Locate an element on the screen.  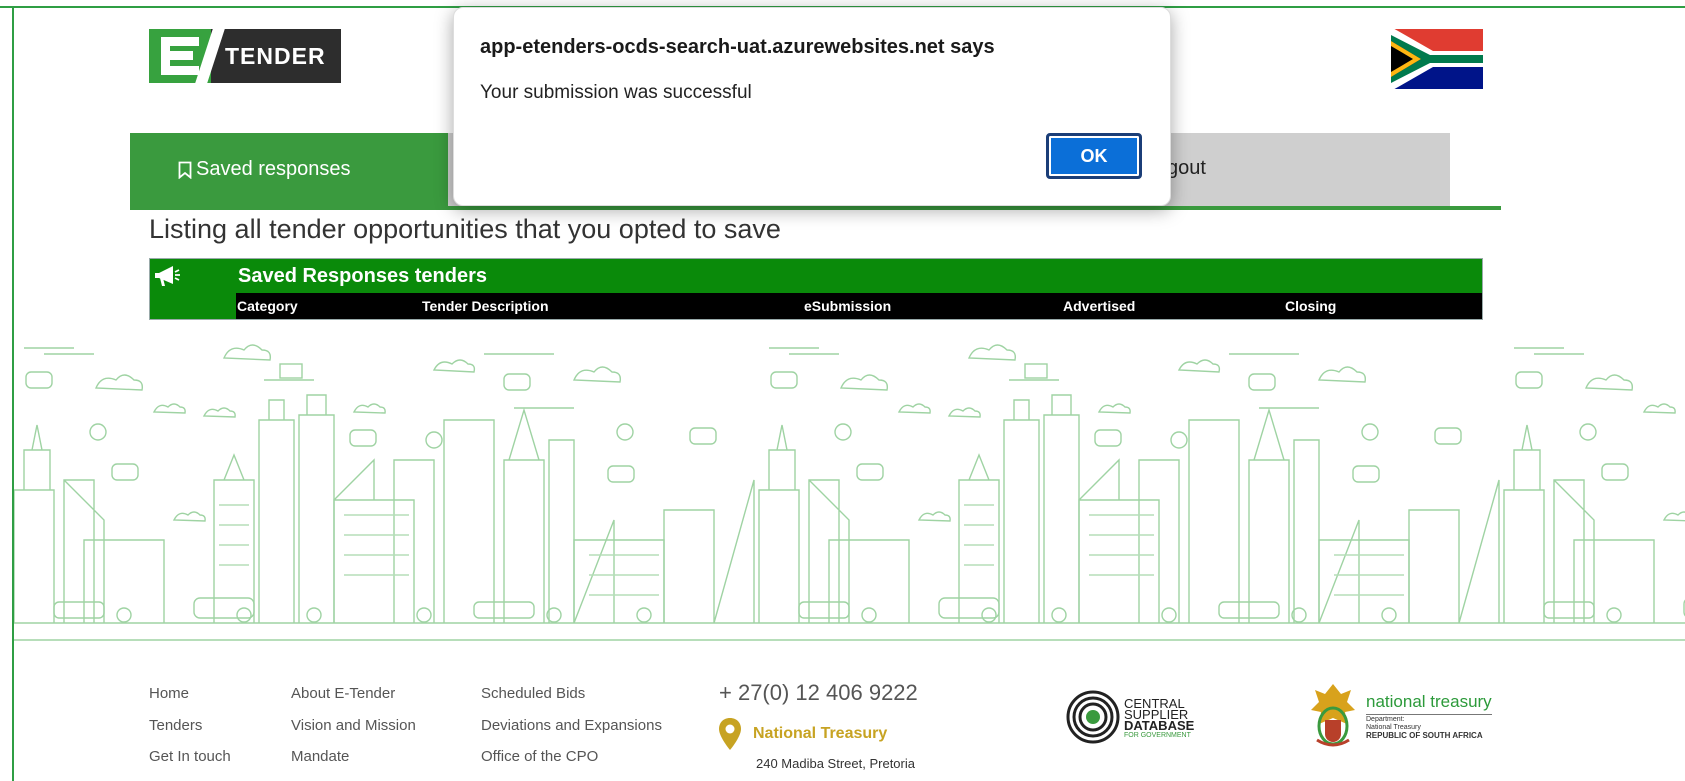
col-esubmission: eSubmission is located at coordinates (847, 306).